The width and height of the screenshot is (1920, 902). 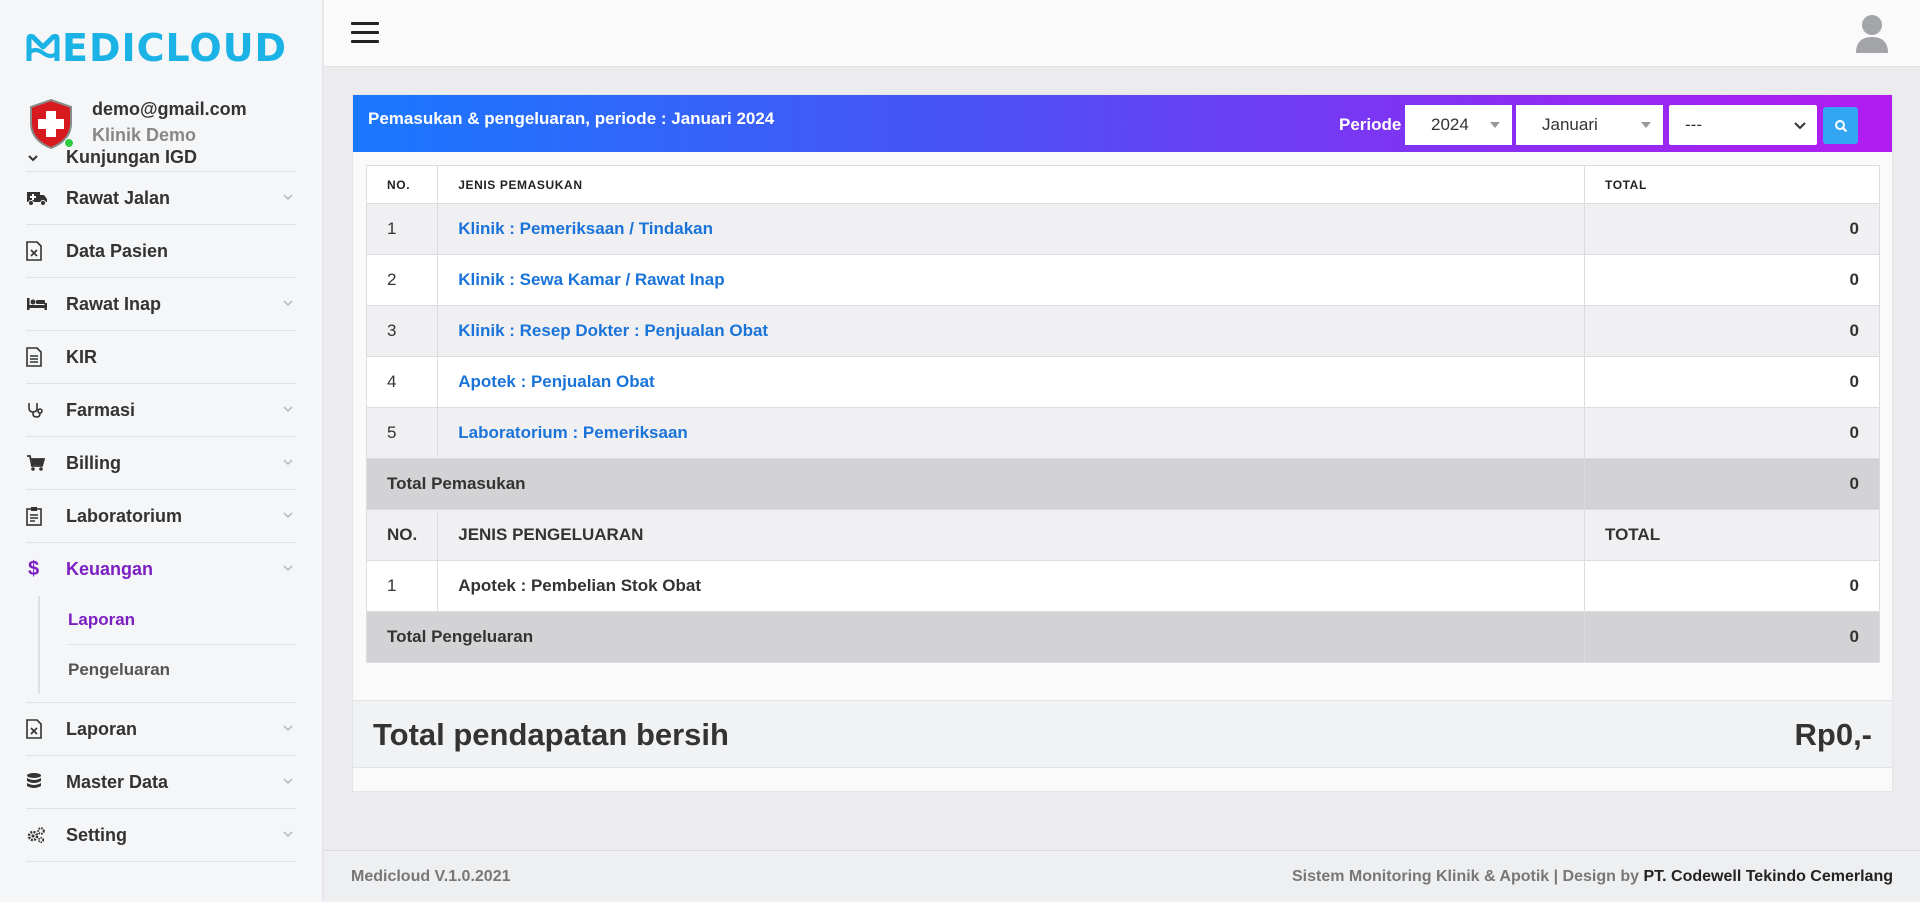 What do you see at coordinates (402, 433) in the screenshot?
I see `row-number: 5` at bounding box center [402, 433].